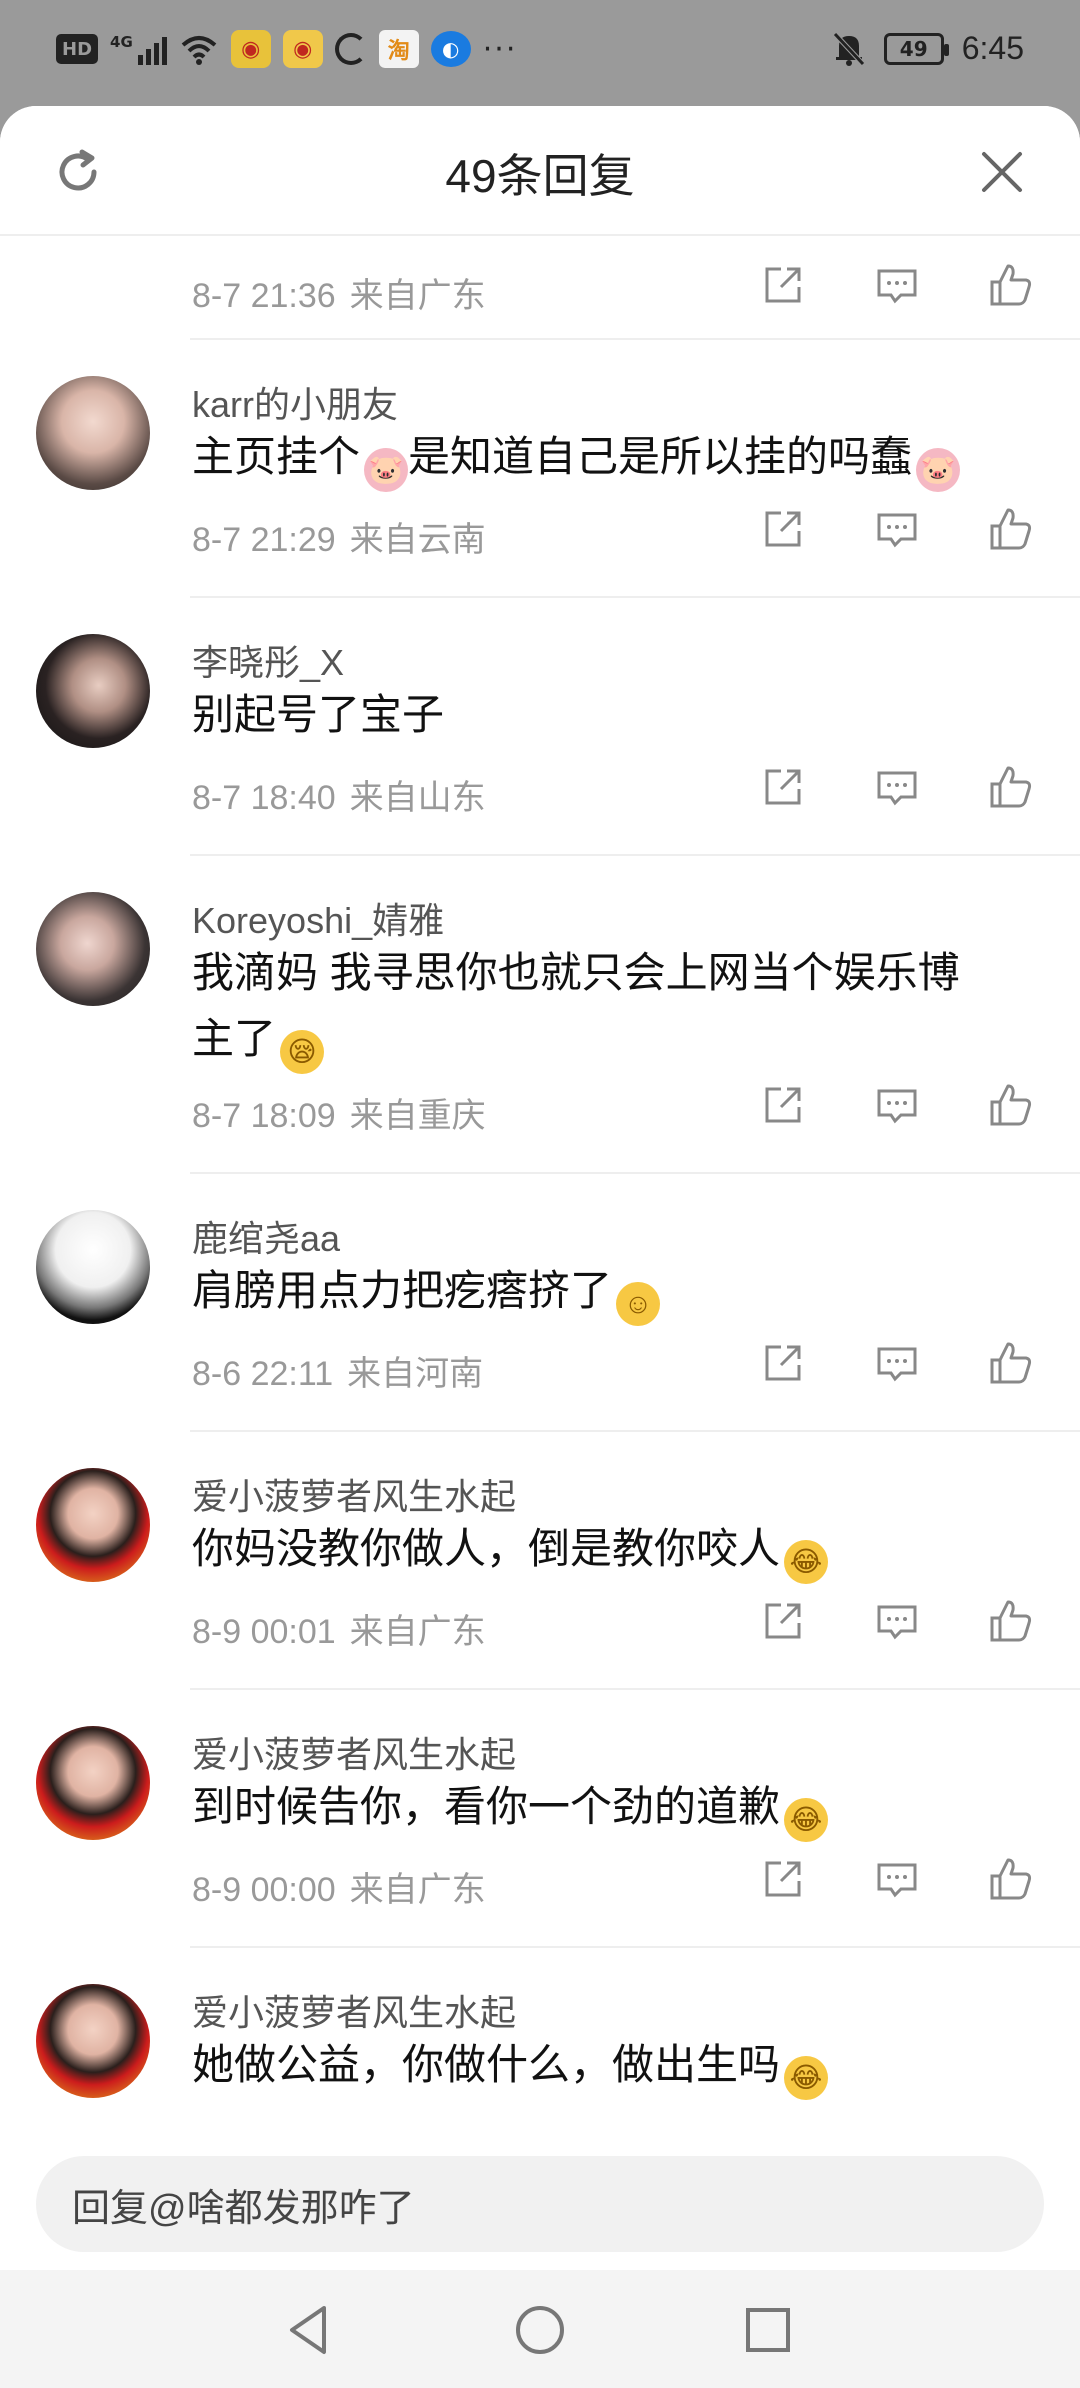 This screenshot has height=2388, width=1080. Describe the element at coordinates (938, 470) in the screenshot. I see `pig-emoji-icon: 🐷` at that location.